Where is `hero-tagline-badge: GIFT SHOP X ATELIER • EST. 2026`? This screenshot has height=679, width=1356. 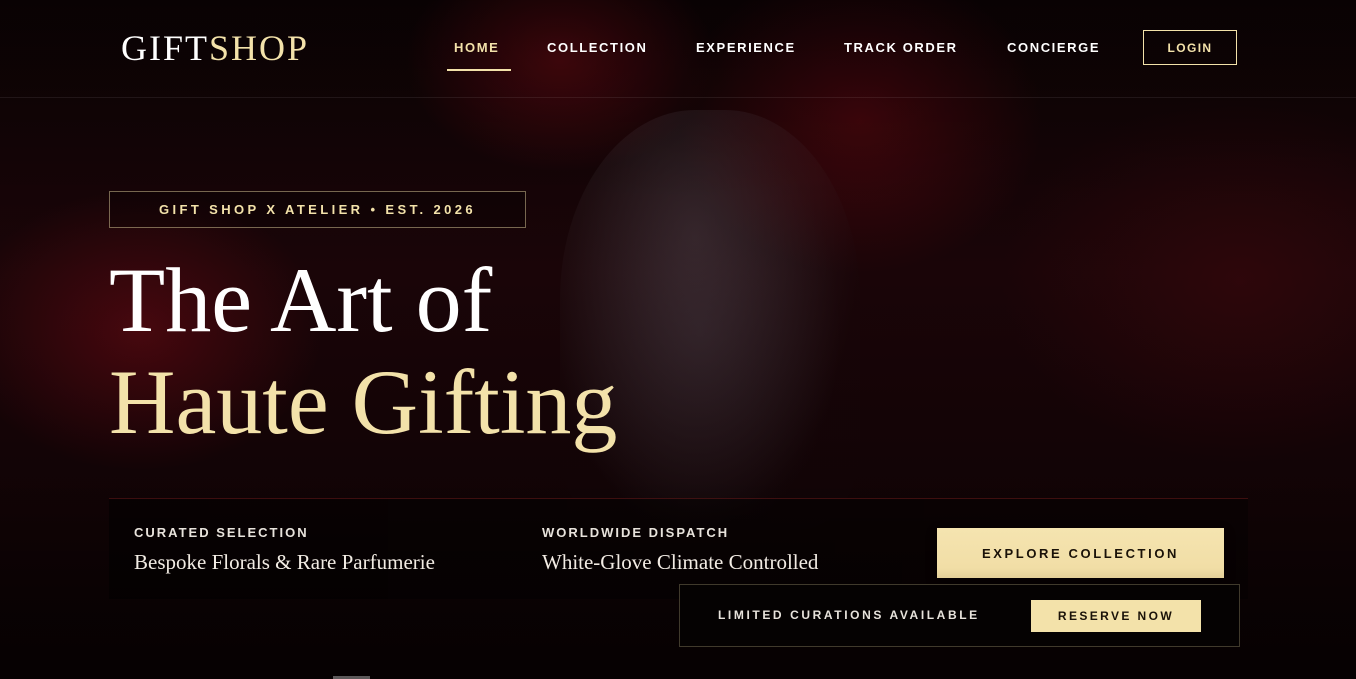 hero-tagline-badge: GIFT SHOP X ATELIER • EST. 2026 is located at coordinates (317, 209).